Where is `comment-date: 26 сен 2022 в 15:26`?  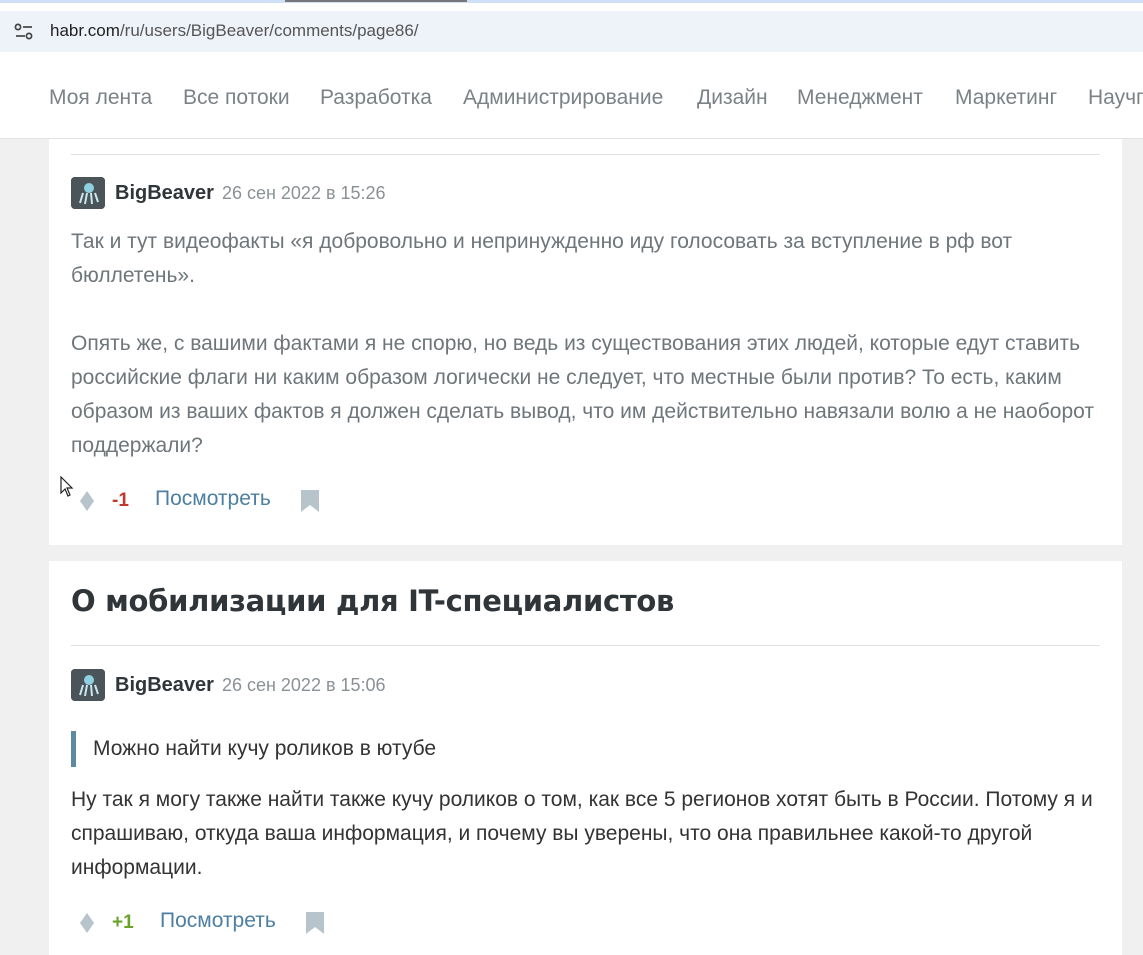
comment-date: 26 сен 2022 в 15:26 is located at coordinates (304, 193).